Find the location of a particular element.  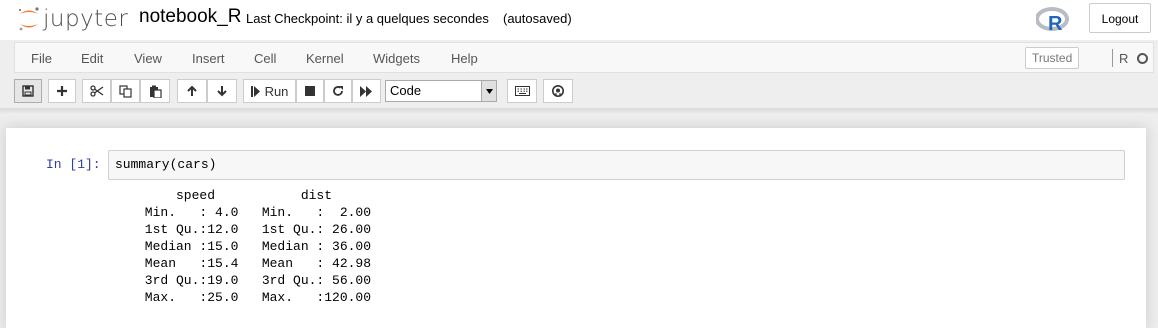

jupyter-logo-icon is located at coordinates (29, 19).